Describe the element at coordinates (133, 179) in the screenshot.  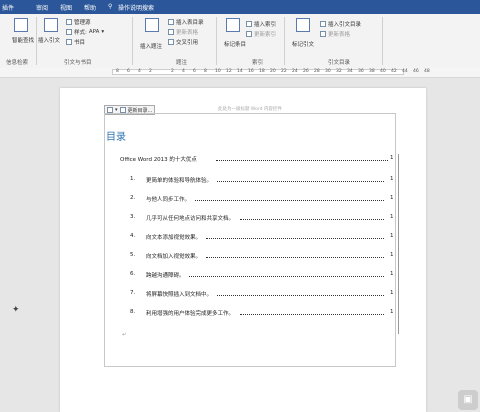
I see `toc-entry-number: 1.` at that location.